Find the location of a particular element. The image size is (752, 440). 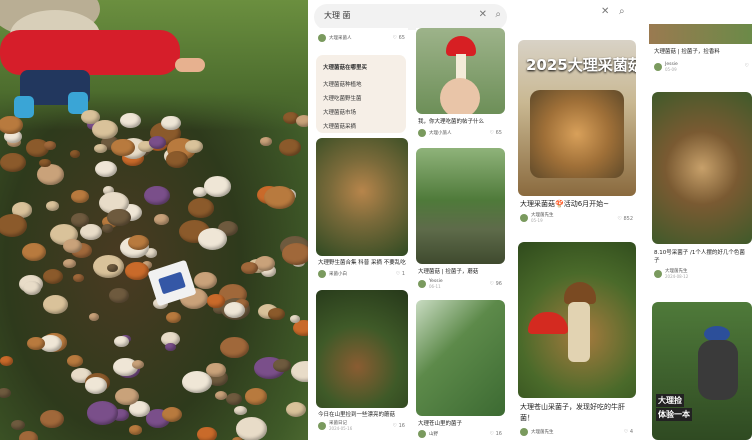

result-card: 大理菌菇 | 捡菌子，蘑菇 Yessie 06-11 ♡ 96 is located at coordinates (460, 220).